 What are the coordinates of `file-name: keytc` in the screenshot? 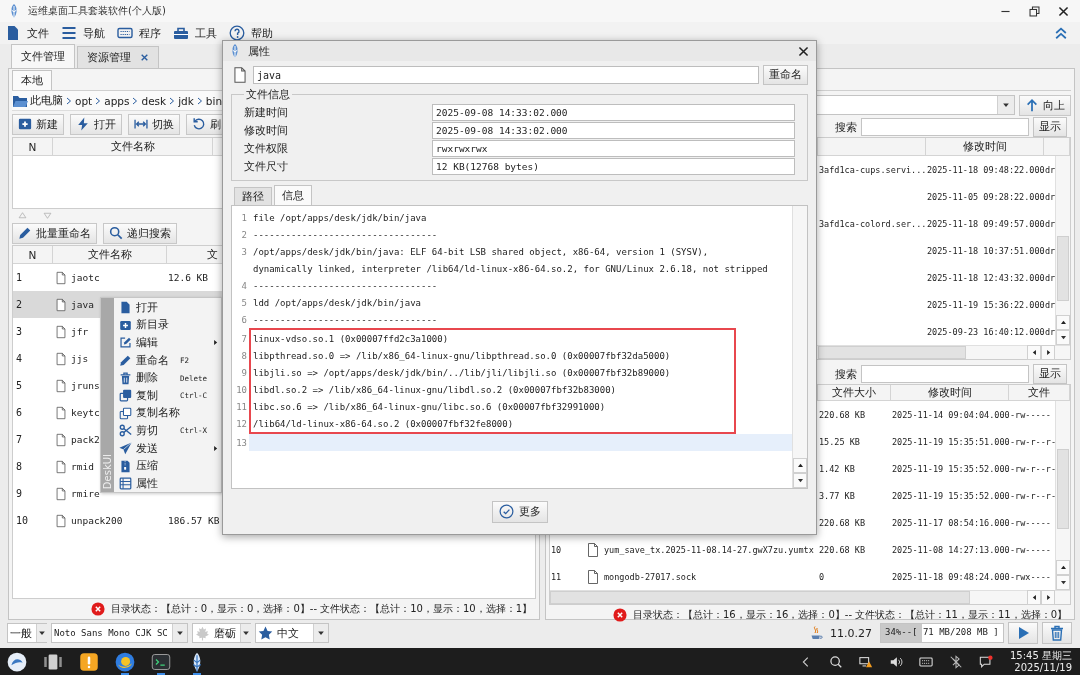 It's located at (85, 412).